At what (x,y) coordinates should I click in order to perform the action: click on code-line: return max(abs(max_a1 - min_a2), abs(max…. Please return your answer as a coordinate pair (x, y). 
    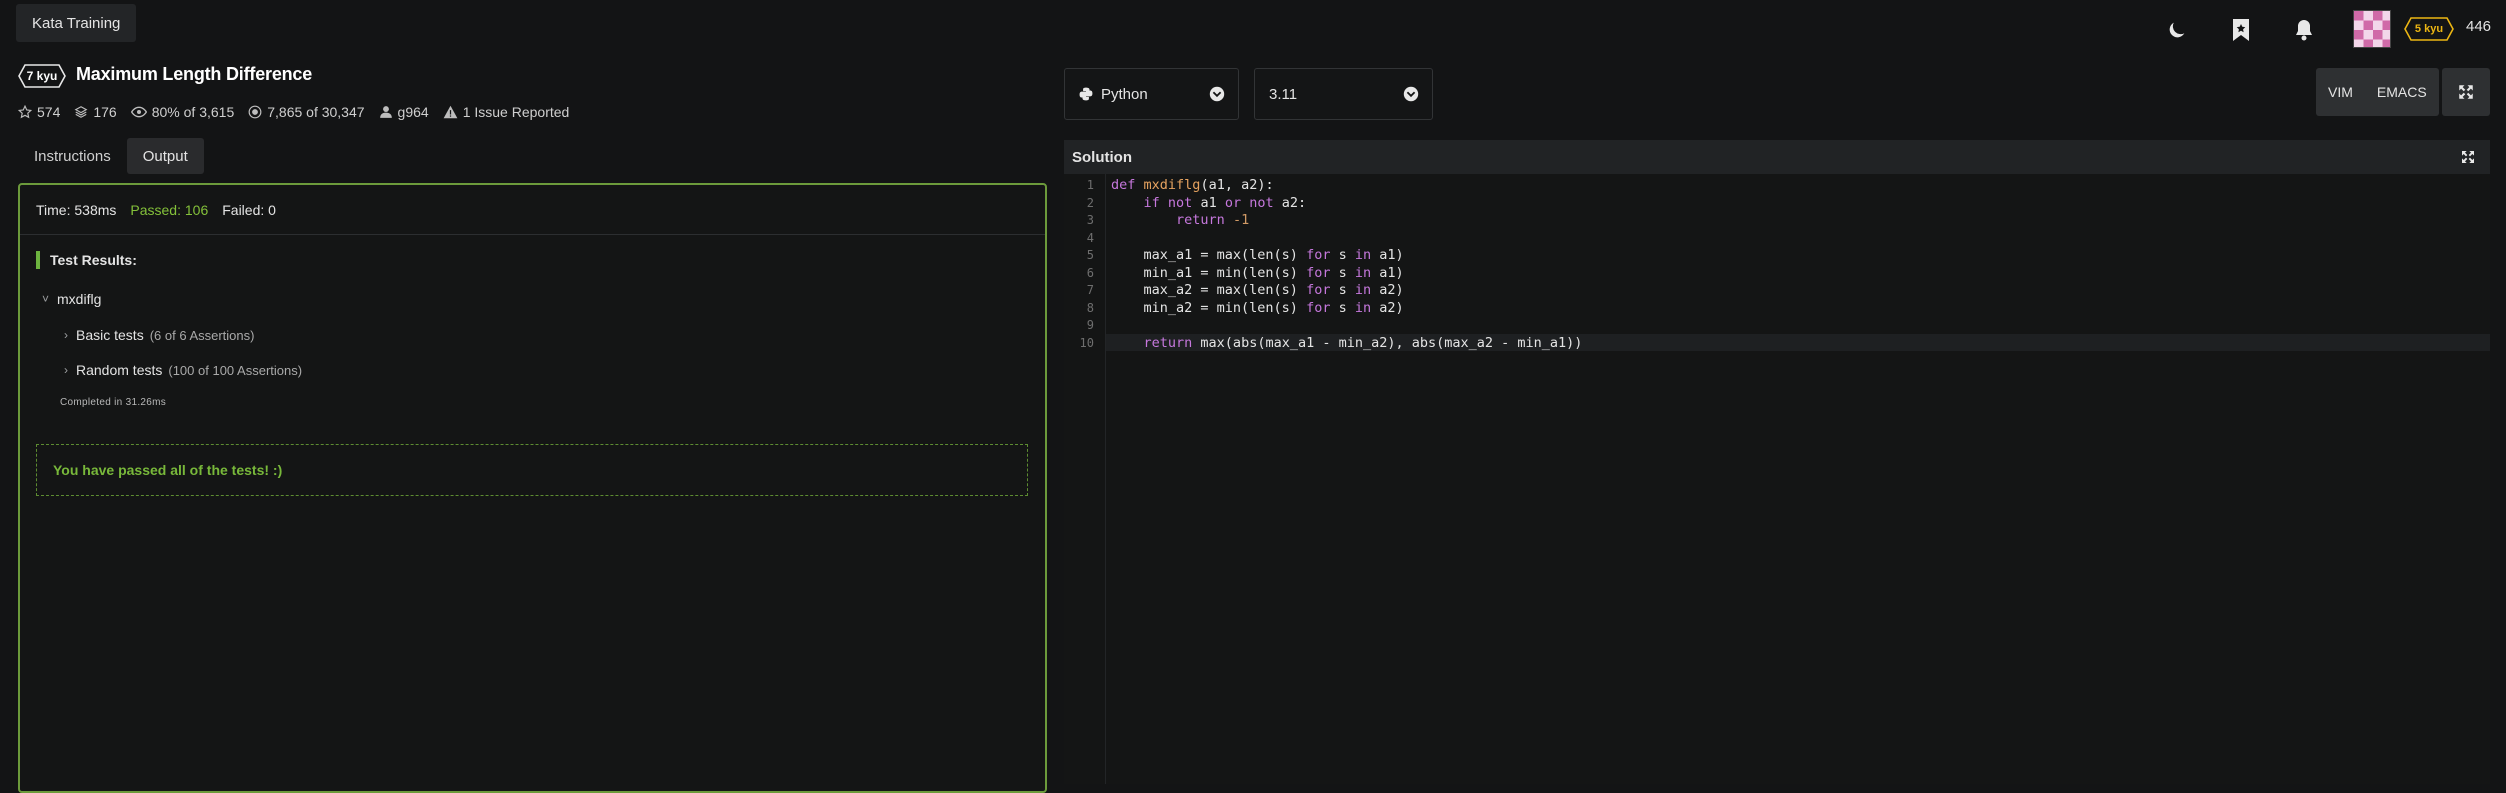
    Looking at the image, I should click on (1363, 342).